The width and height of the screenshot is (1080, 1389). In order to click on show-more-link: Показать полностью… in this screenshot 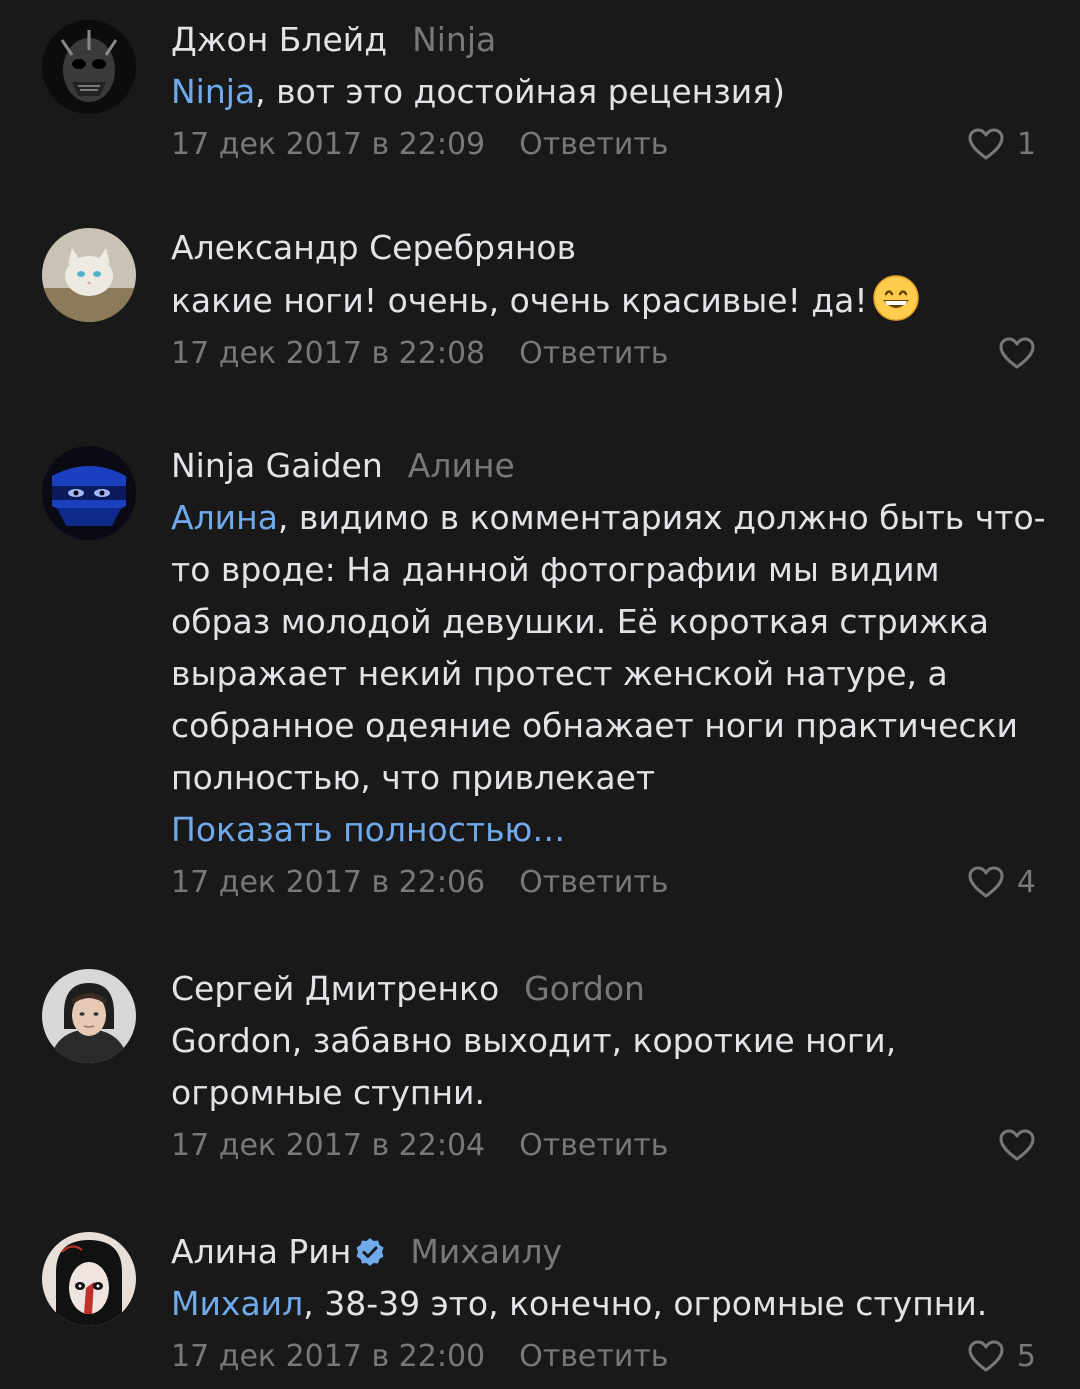, I will do `click(608, 830)`.